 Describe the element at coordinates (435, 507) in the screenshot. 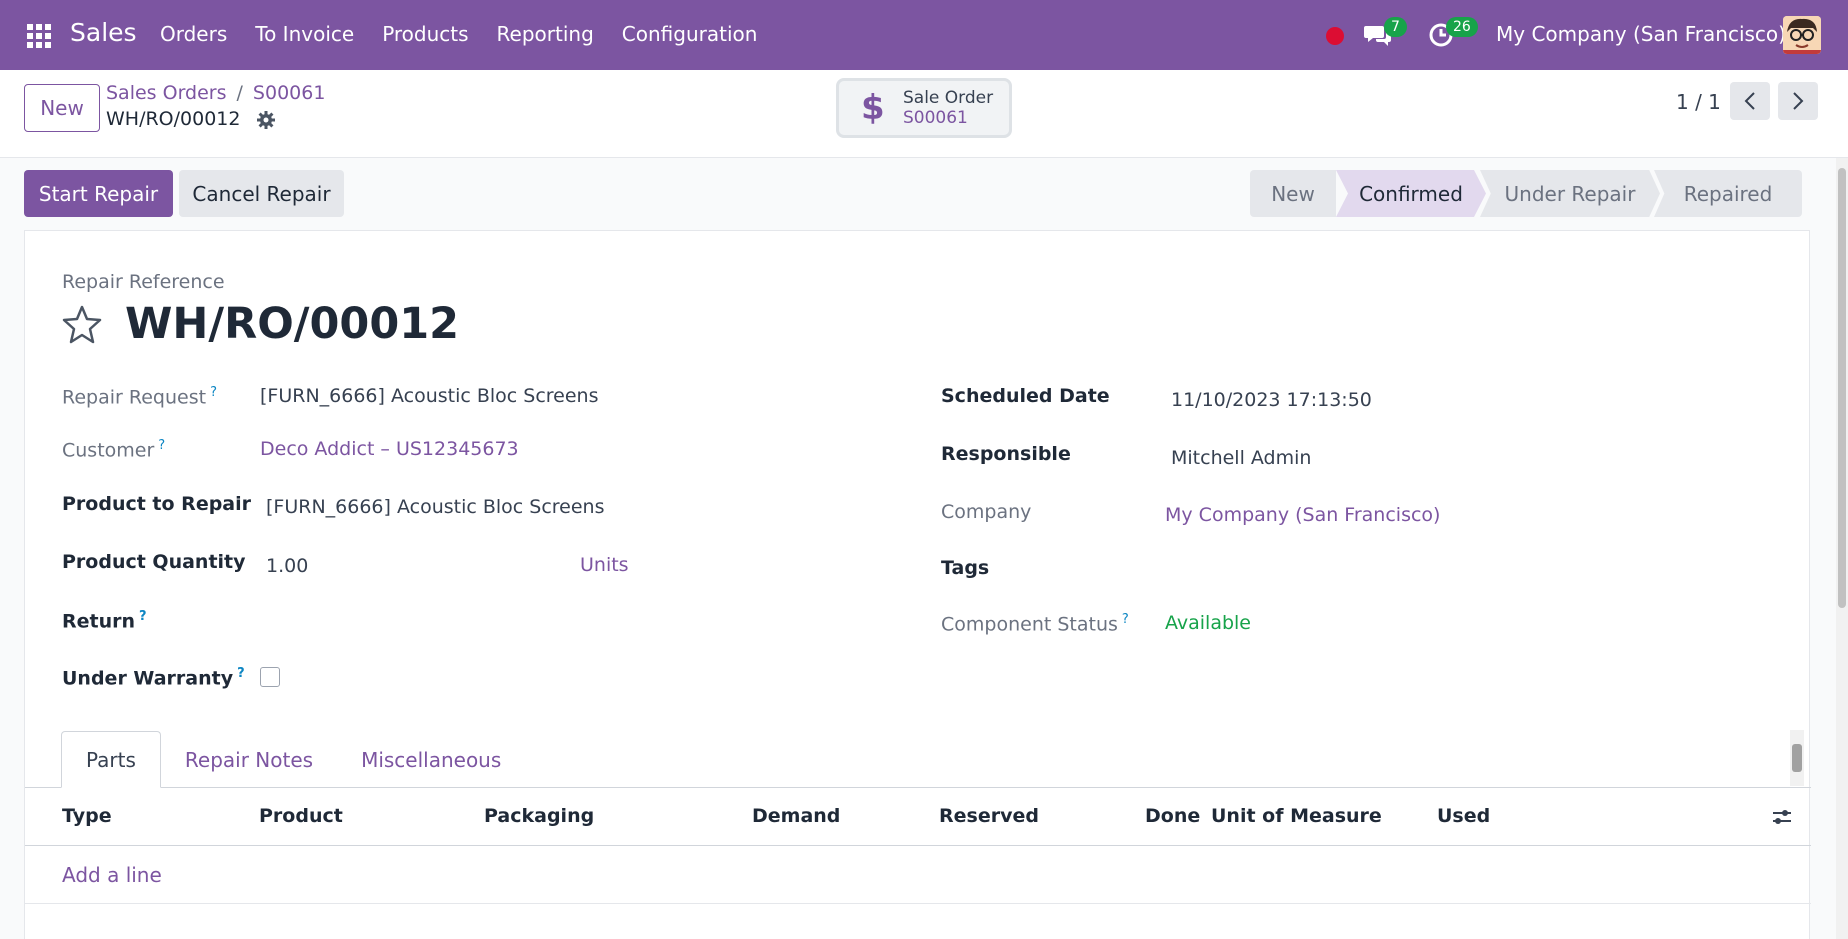

I see `product-to-repair-field: [FURN_6666] Acoustic Bloc Screens` at that location.